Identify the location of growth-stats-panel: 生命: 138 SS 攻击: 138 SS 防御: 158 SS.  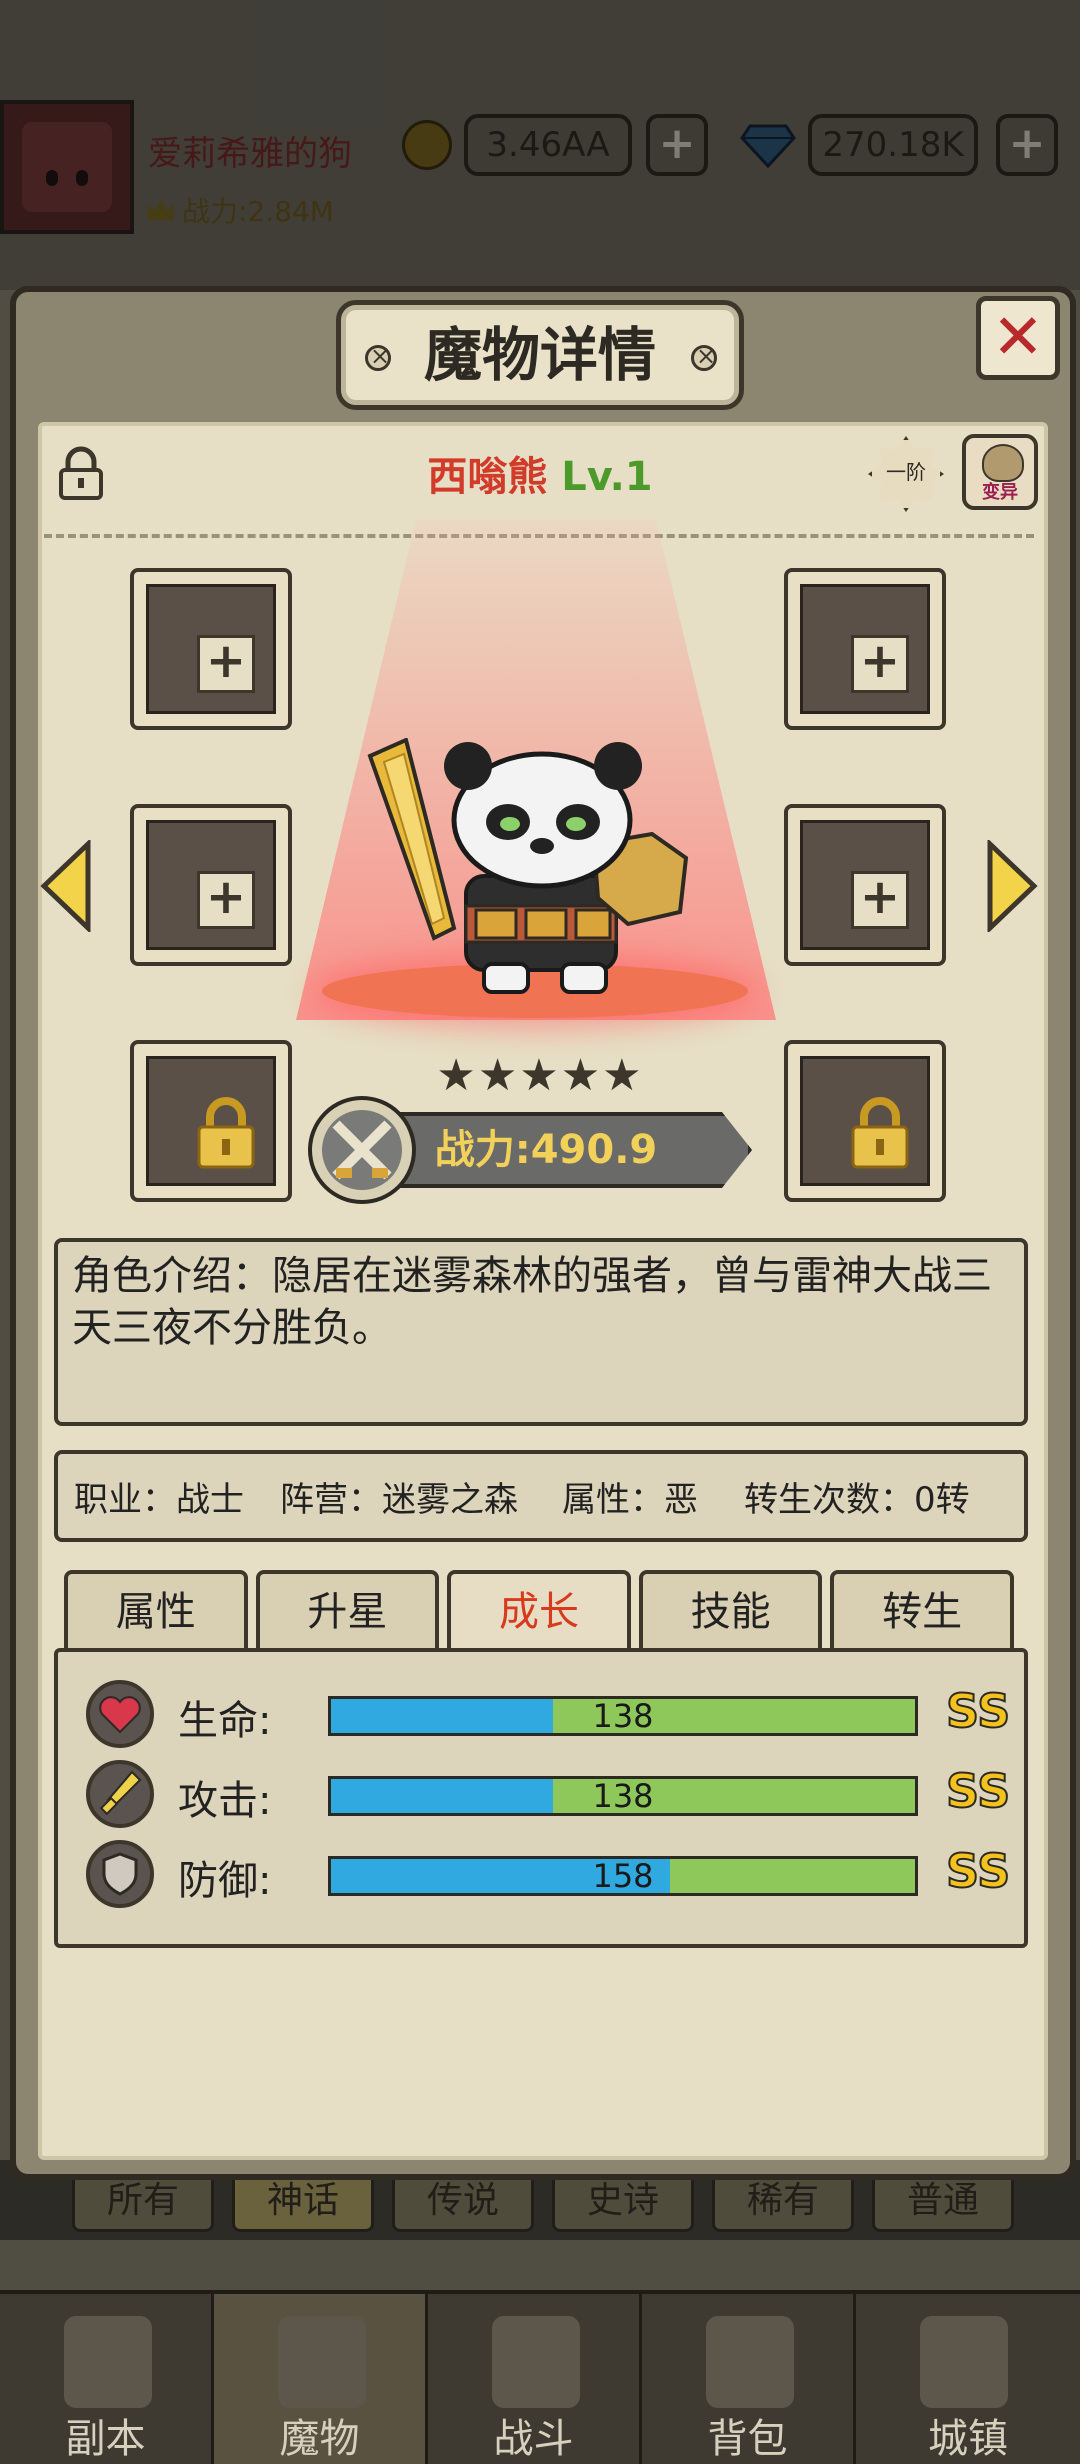
(541, 1798).